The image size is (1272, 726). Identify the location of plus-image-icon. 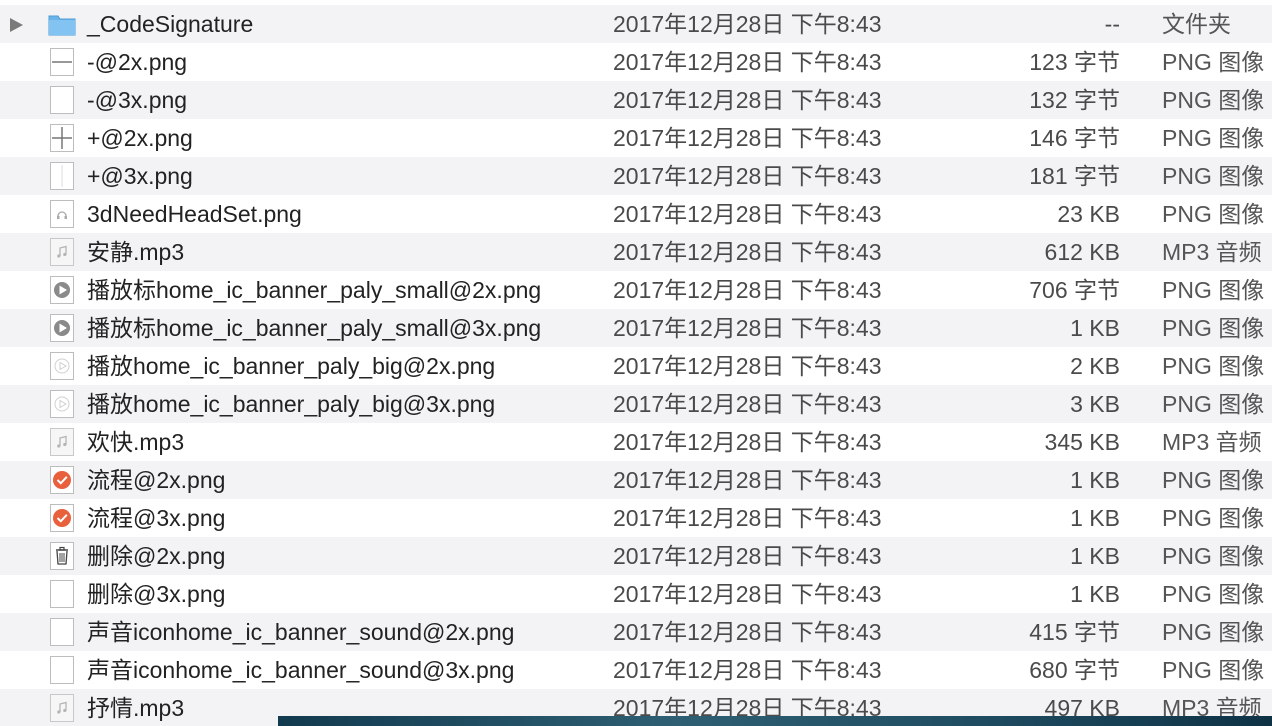
(62, 138).